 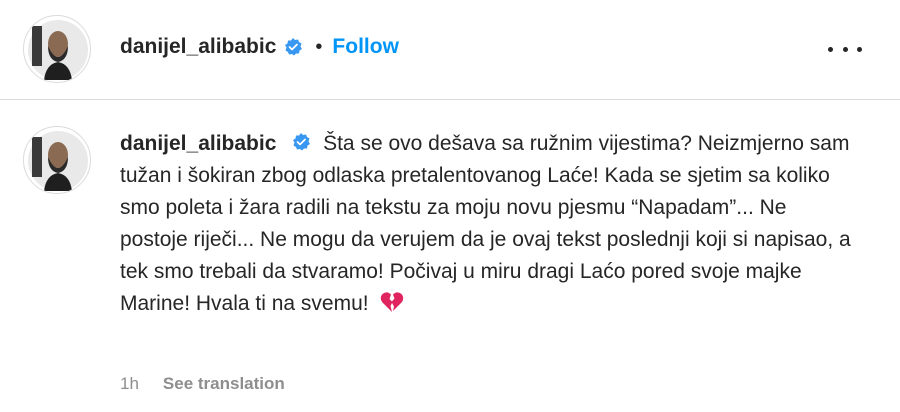 What do you see at coordinates (198, 47) in the screenshot?
I see `header-username: danijel_alibabic` at bounding box center [198, 47].